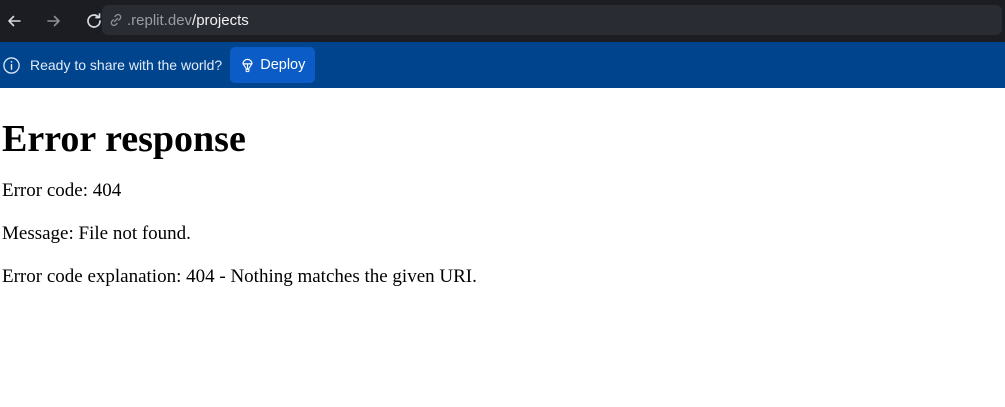  What do you see at coordinates (11, 65) in the screenshot?
I see `info-icon` at bounding box center [11, 65].